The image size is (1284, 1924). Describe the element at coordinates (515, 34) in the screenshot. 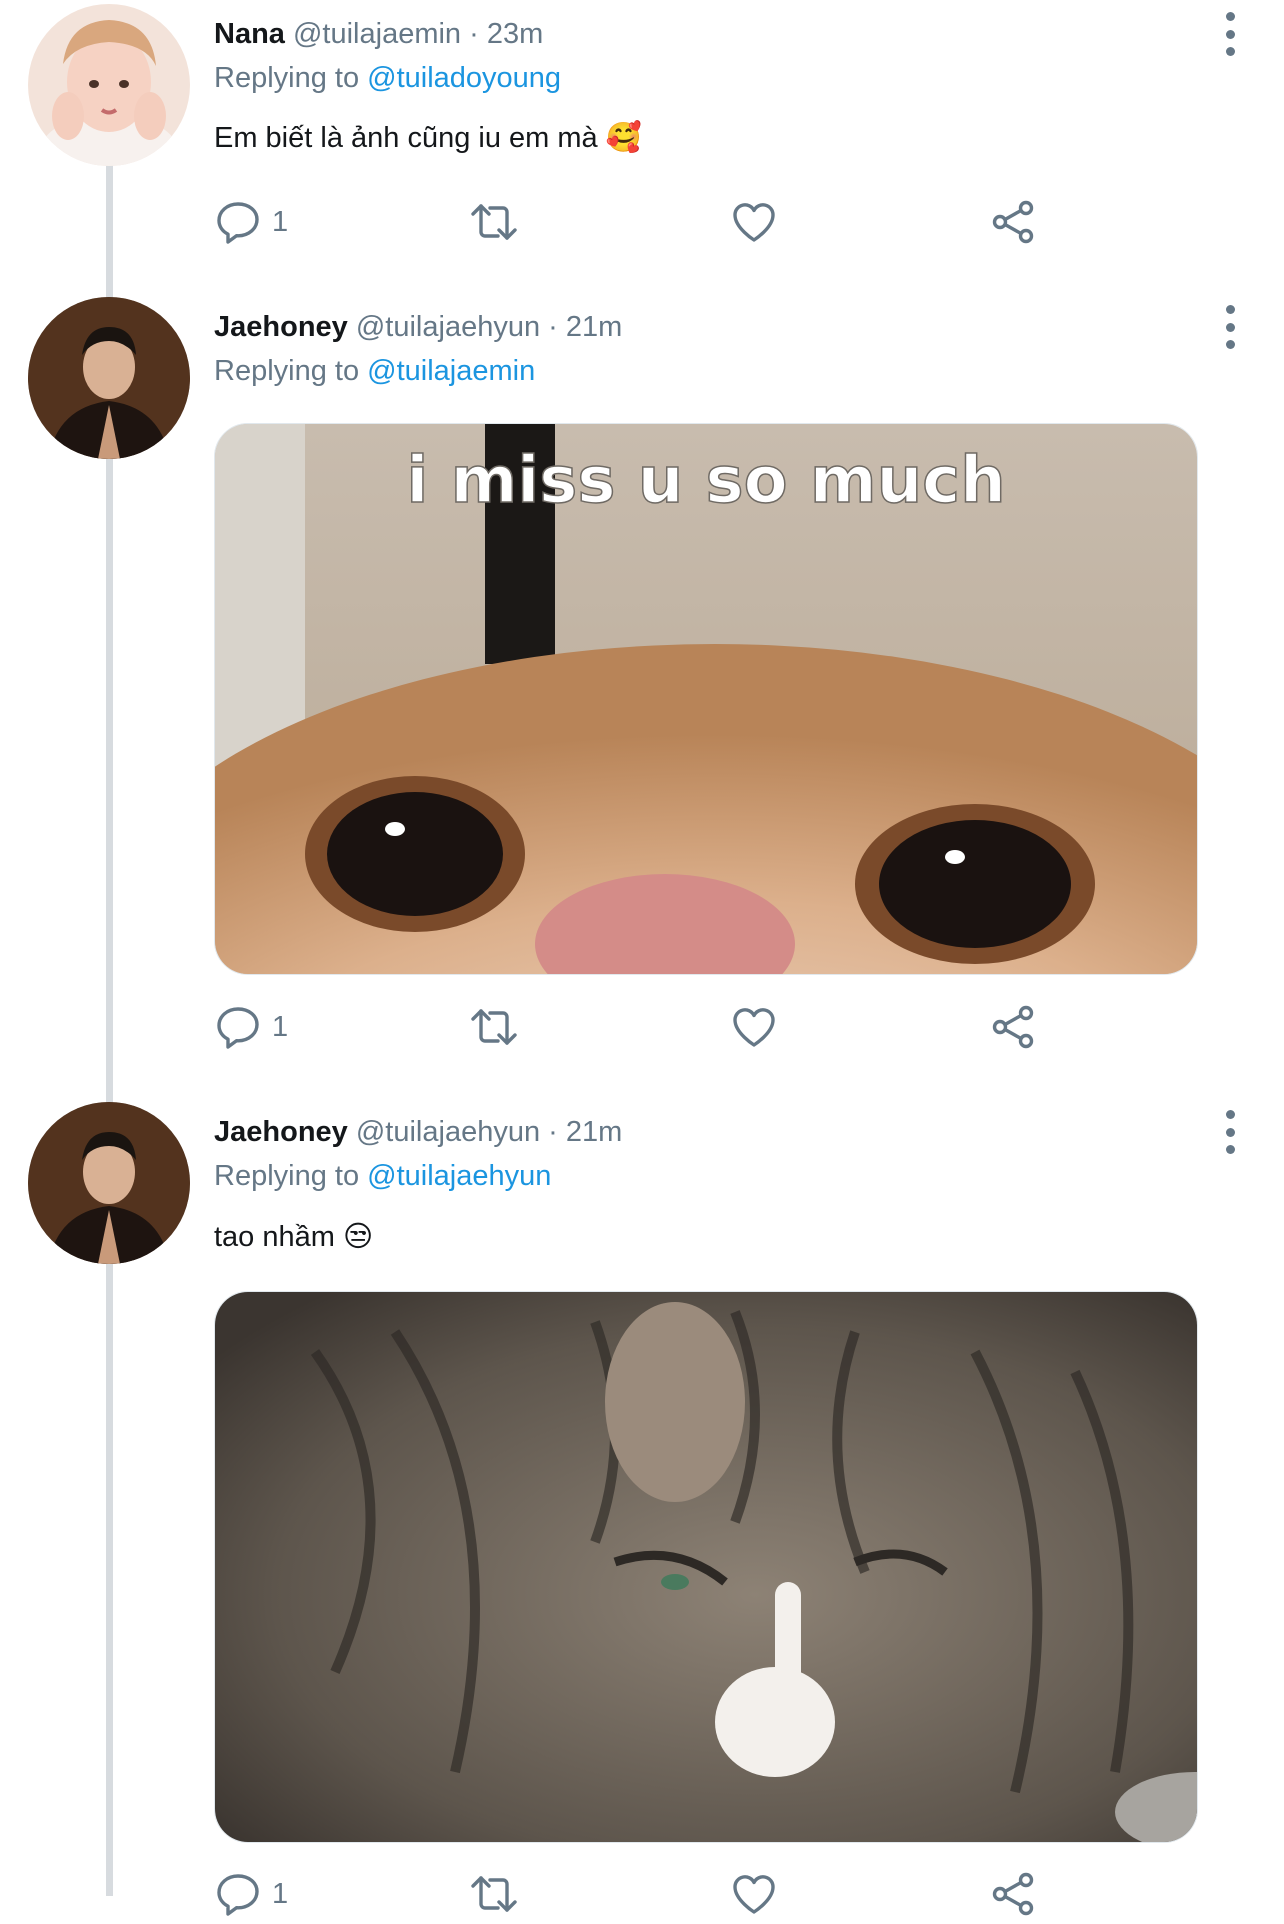

I see `timestamp: 23m` at that location.